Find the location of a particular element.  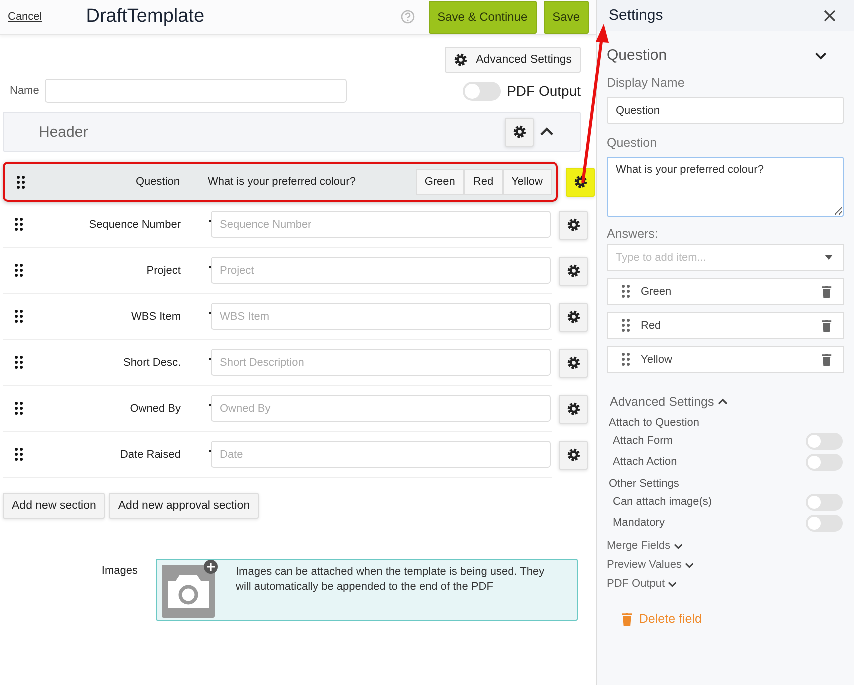

field-label: Answers: is located at coordinates (633, 234).